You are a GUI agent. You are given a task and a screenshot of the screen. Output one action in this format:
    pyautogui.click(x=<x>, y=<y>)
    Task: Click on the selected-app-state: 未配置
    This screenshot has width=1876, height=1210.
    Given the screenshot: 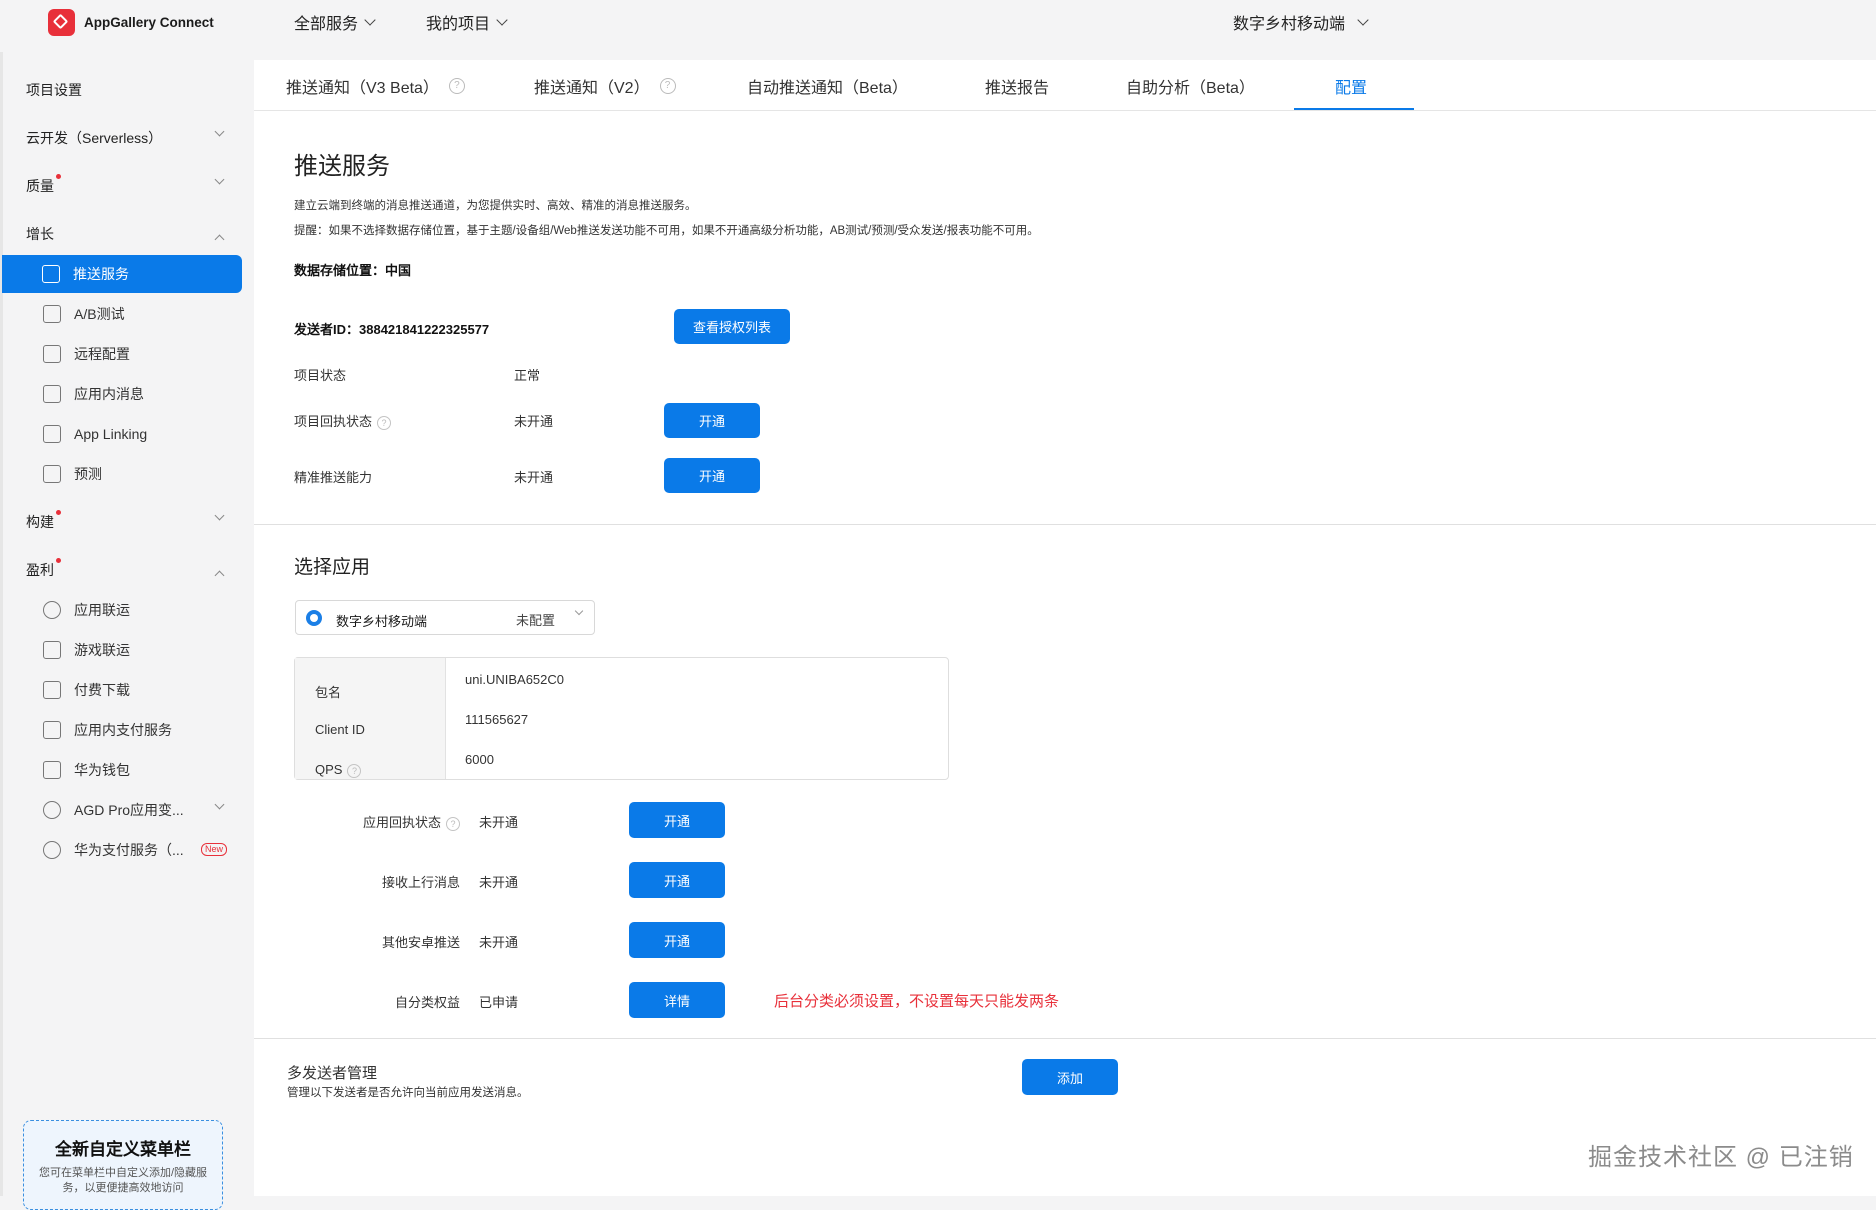 What is the action you would take?
    pyautogui.click(x=536, y=620)
    